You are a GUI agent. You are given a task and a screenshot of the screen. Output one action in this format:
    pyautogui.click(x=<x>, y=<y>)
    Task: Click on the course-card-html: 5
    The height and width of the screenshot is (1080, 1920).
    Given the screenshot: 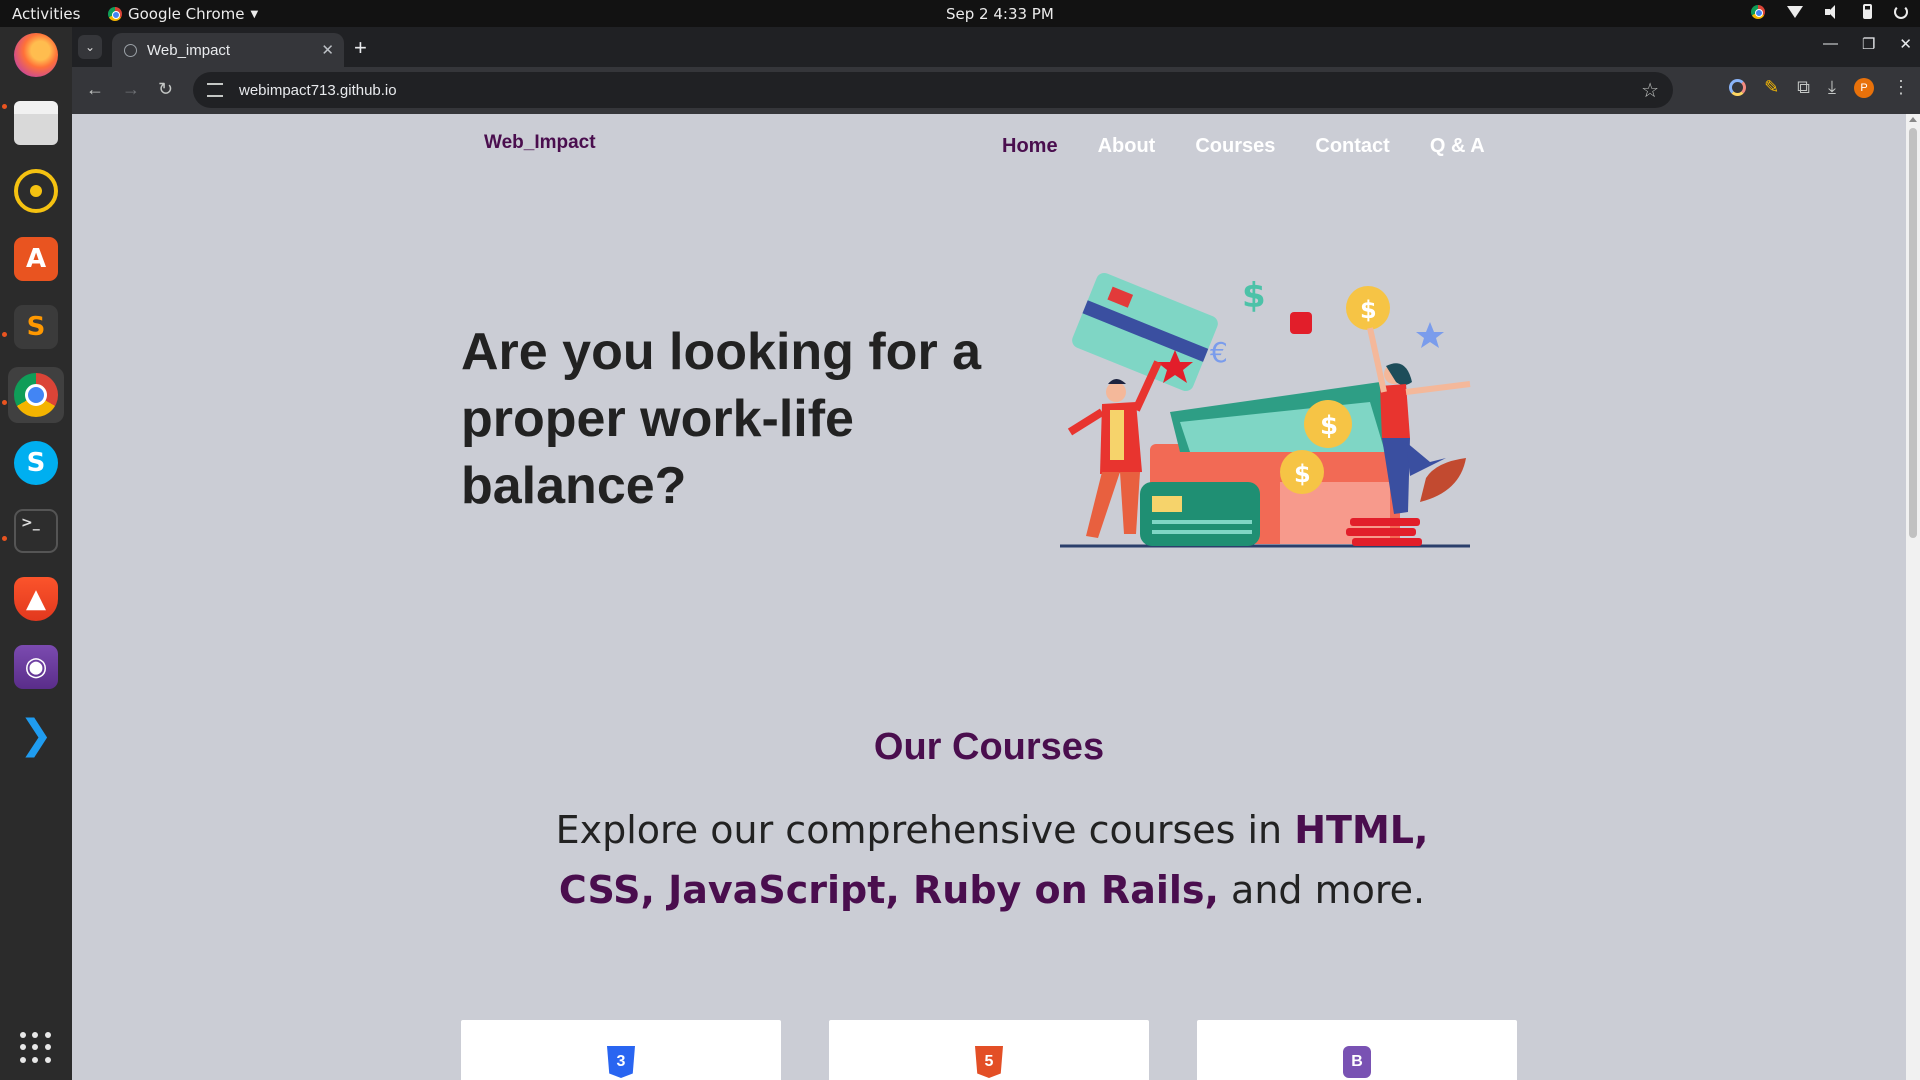 What is the action you would take?
    pyautogui.click(x=989, y=1050)
    